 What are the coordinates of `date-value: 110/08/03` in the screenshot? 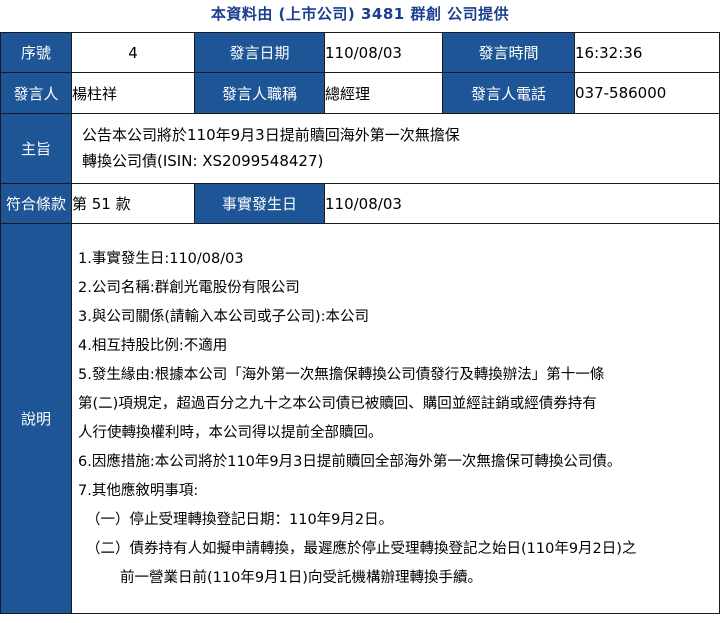 It's located at (383, 52).